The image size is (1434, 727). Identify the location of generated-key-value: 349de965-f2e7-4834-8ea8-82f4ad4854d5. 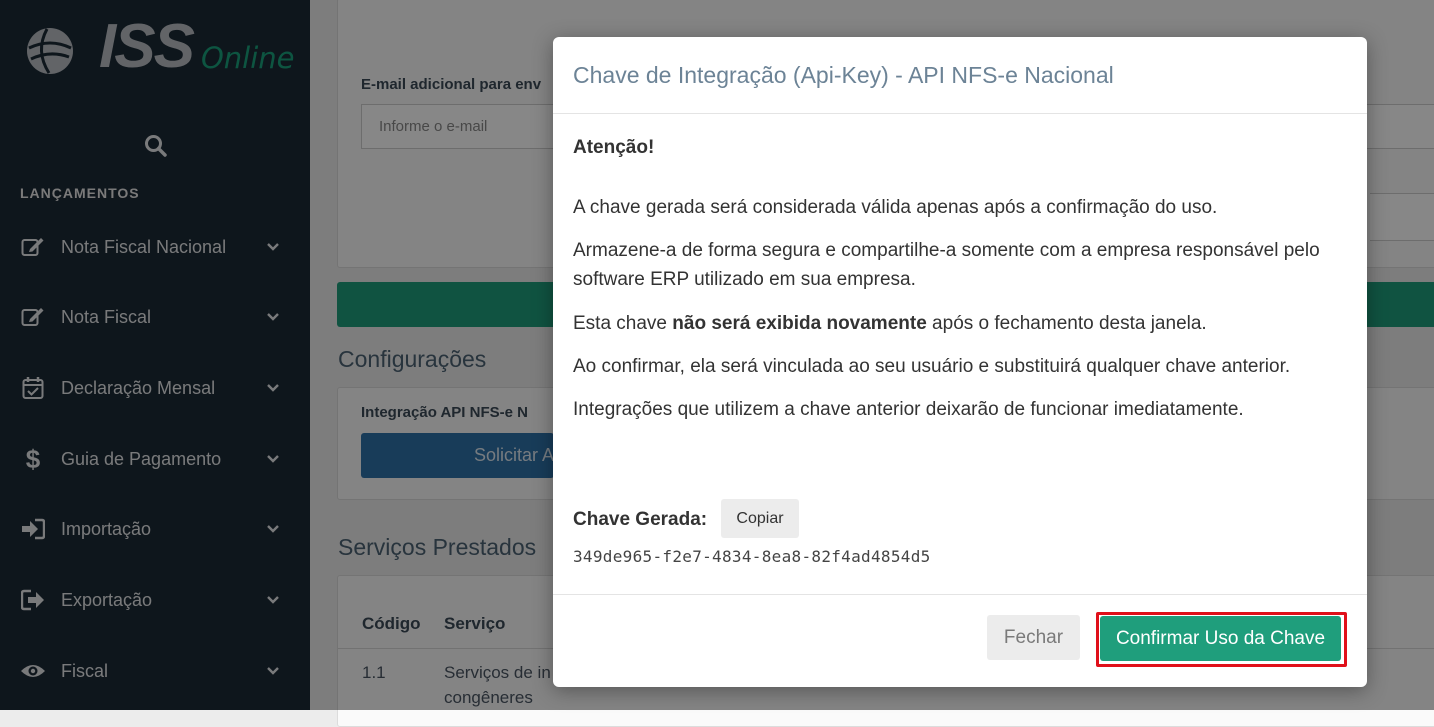
(752, 556).